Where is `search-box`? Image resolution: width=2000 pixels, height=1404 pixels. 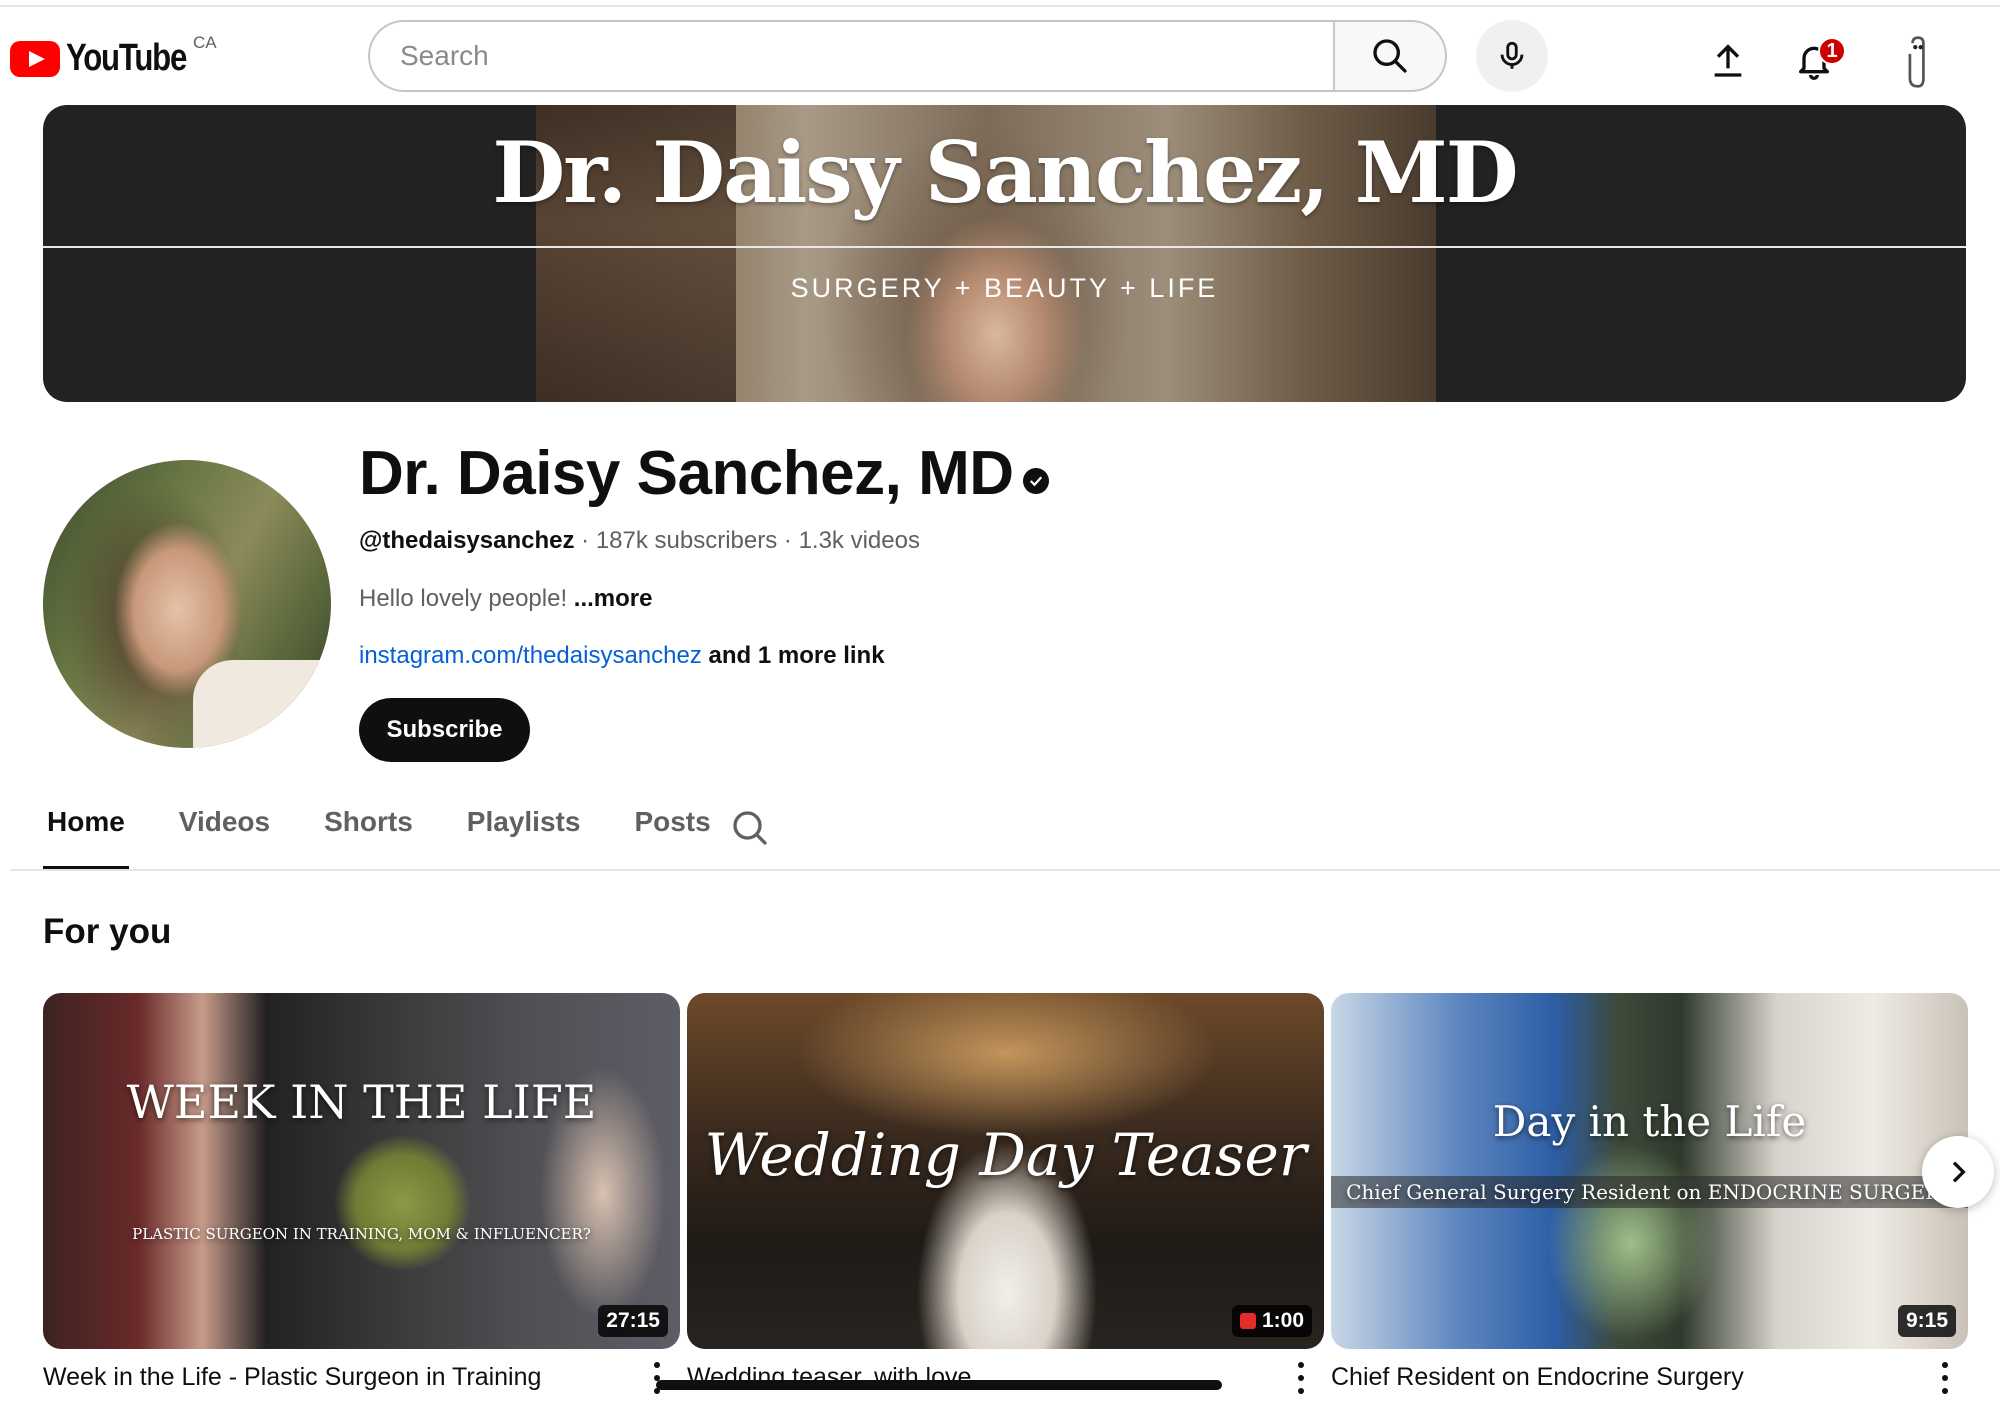
search-box is located at coordinates (851, 56).